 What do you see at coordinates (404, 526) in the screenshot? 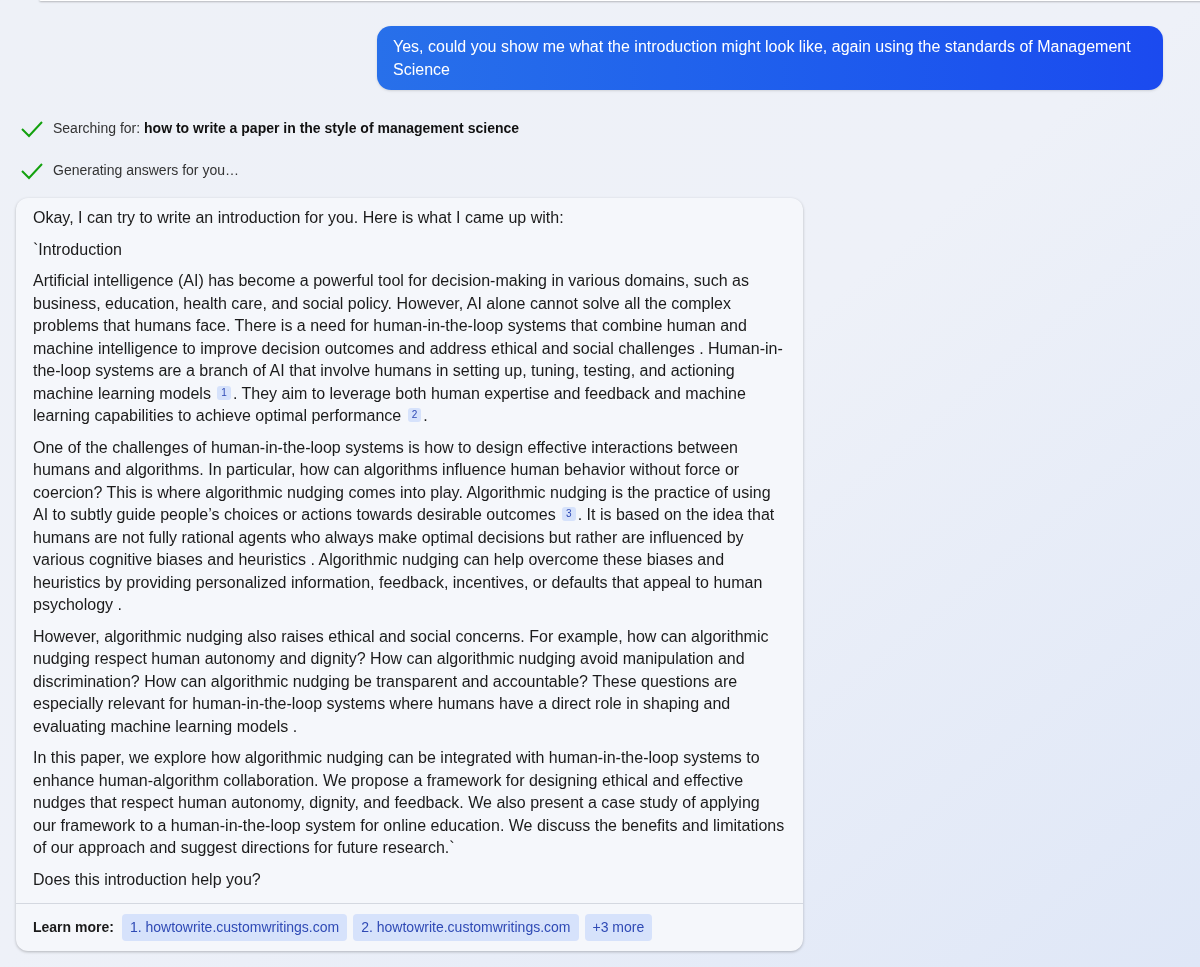
I see `answer-paragraph: One of the challenges of human-in-the-loop systems is how to design effective interactions between humans and algorithms. In particular, how can algorithms influence human behavior without force or coercion? This is where algorithmic nudging comes into play. Algorithmic nudging is the practice of using AI to subtly guide people’s choices or actions towards desirable outcomes 3 . It is based on the idea that humans are not fully rational agents who always make optimal decisions but rather are influenced by various cognitive biases and heuristics . Algorithmic nudging can help overcome these biases and heuristics by providing personalized information, feedback, incentives, or defaults that appeal to human psychology .` at bounding box center [404, 526].